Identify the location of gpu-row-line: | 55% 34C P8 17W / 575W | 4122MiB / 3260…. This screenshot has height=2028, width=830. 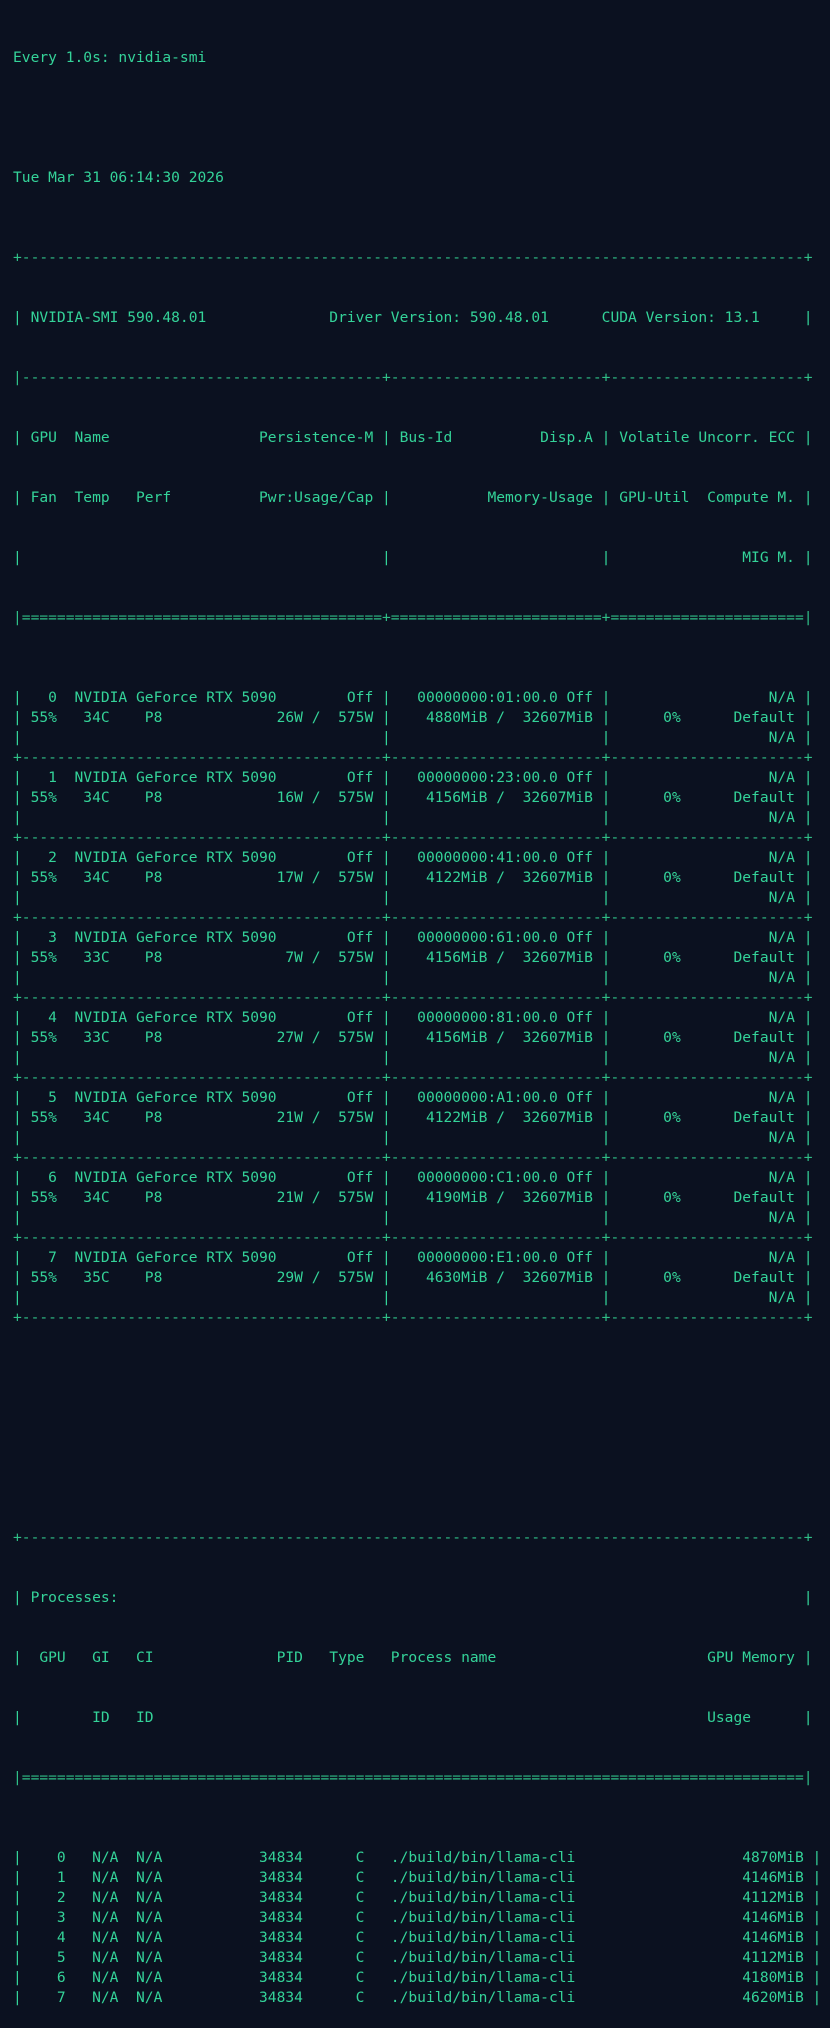
(413, 877).